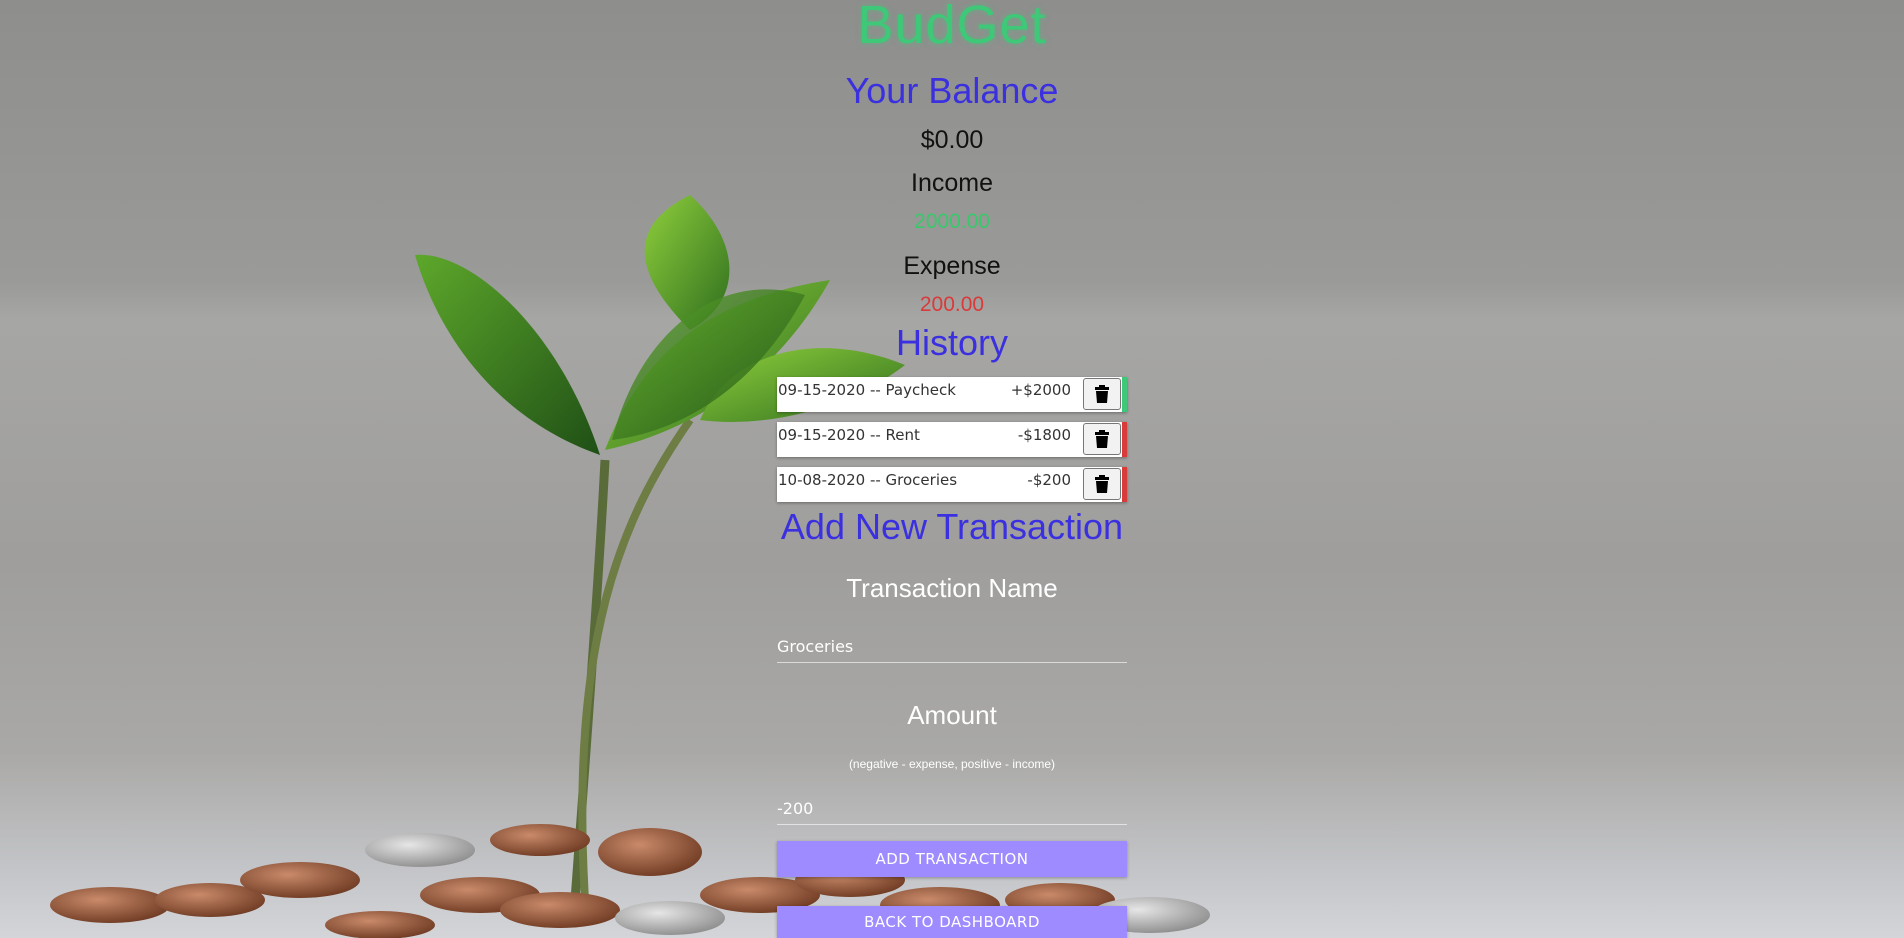  Describe the element at coordinates (952, 859) in the screenshot. I see `add-transaction-button: ADD TRANSACTION` at that location.